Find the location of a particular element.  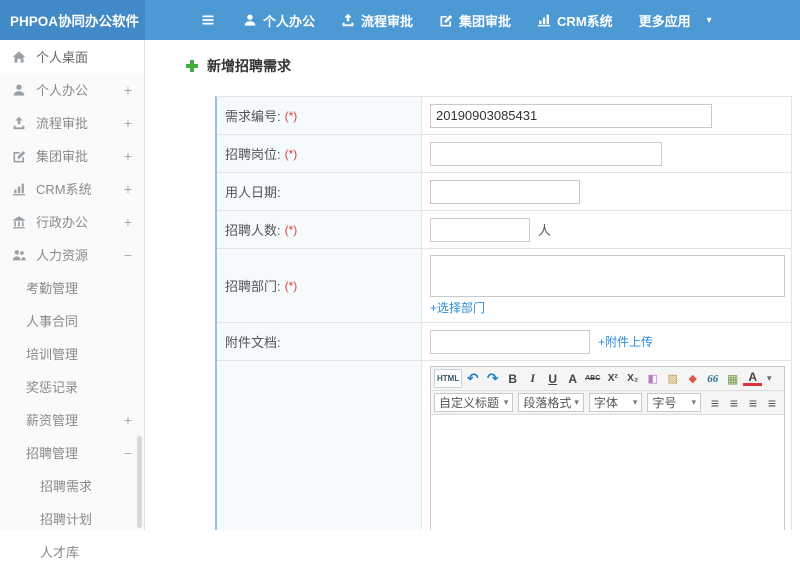

nav-personal-office: 个人办公 is located at coordinates (279, 20).